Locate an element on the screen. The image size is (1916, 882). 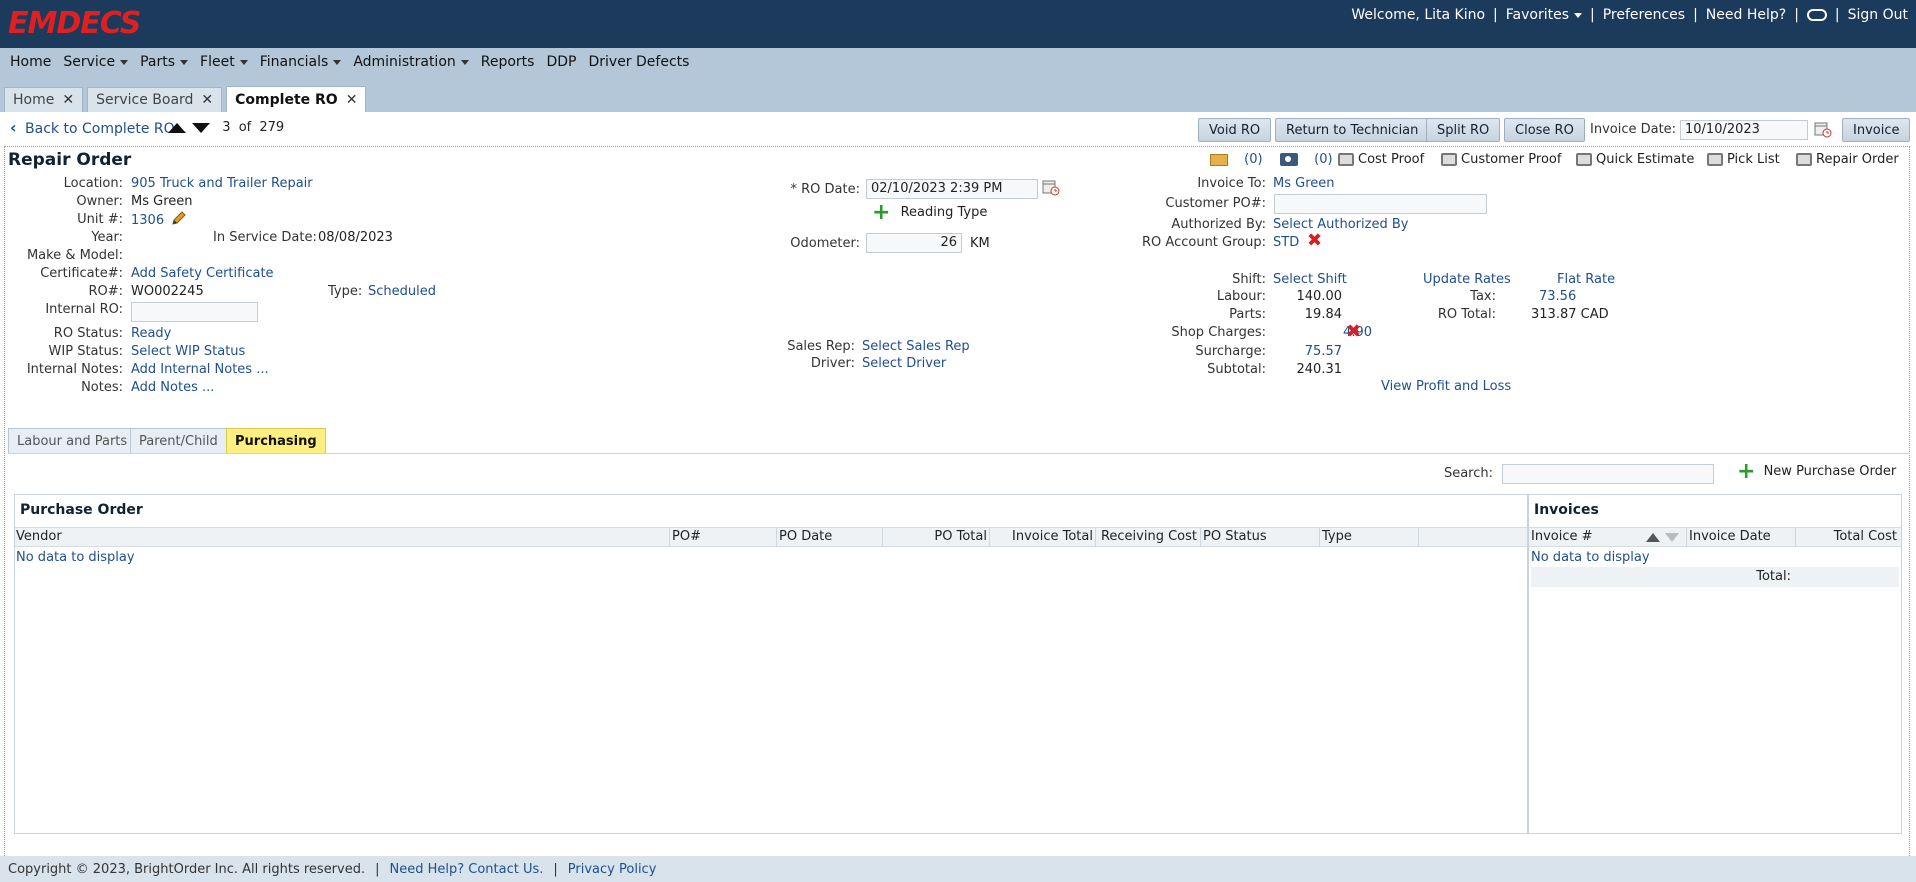
column-header-vendor: Vendor is located at coordinates (39, 536).